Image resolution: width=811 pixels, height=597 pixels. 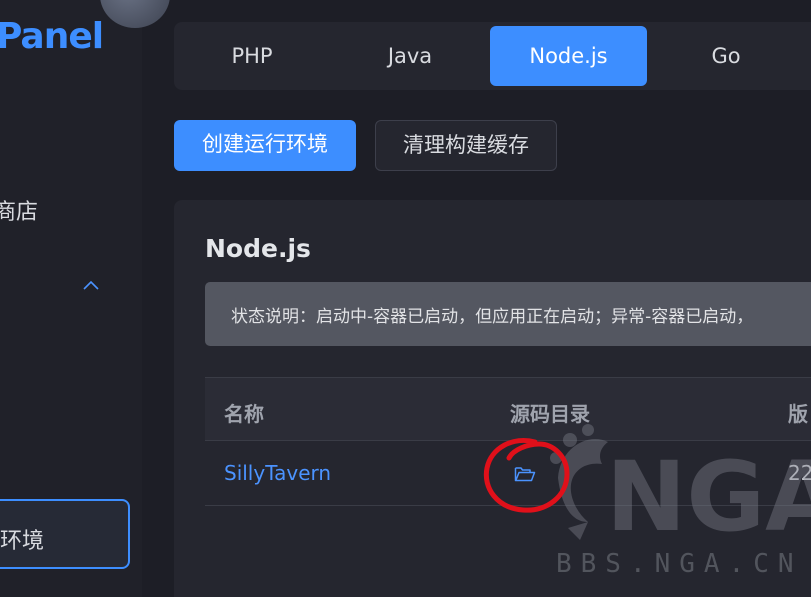 I want to click on status-alert-text: 状态说明：启动中-容器已启动，但应用正在启动；异常-容器已启动，, so click(x=492, y=317).